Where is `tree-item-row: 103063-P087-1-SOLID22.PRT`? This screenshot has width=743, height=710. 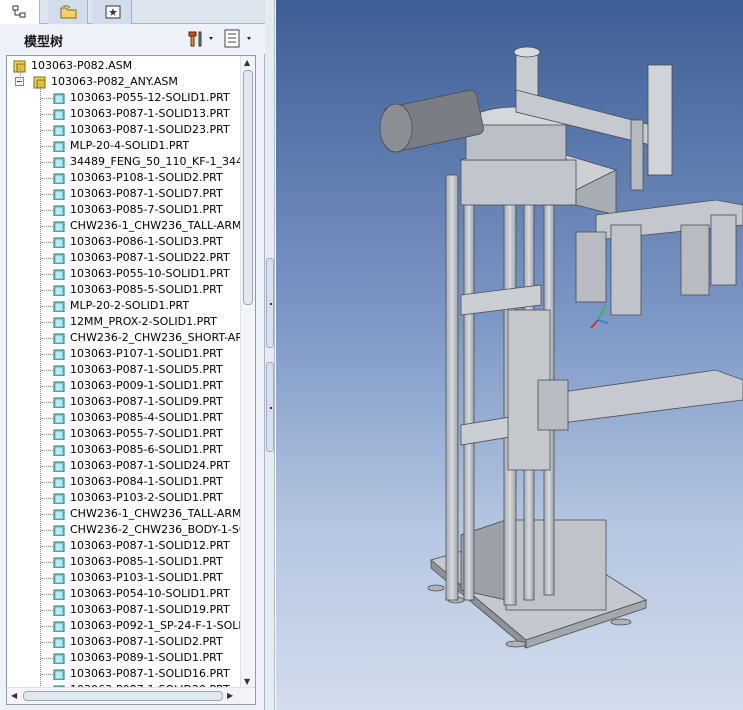 tree-item-row: 103063-P087-1-SOLID22.PRT is located at coordinates (124, 258).